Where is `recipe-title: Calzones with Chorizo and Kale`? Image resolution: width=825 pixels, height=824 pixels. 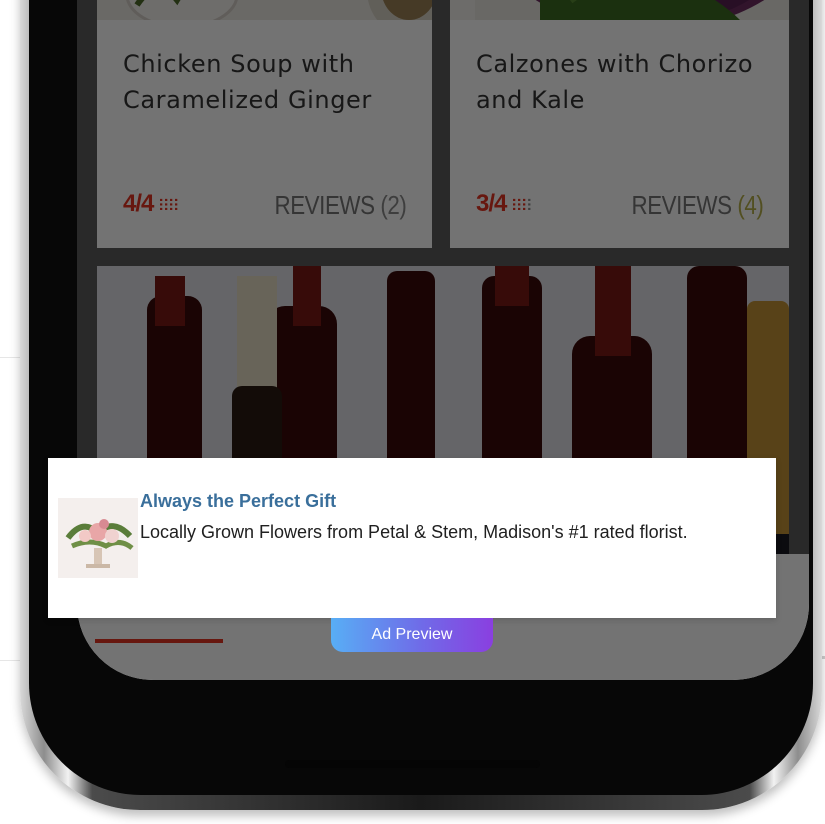
recipe-title: Calzones with Chorizo and Kale is located at coordinates (622, 82).